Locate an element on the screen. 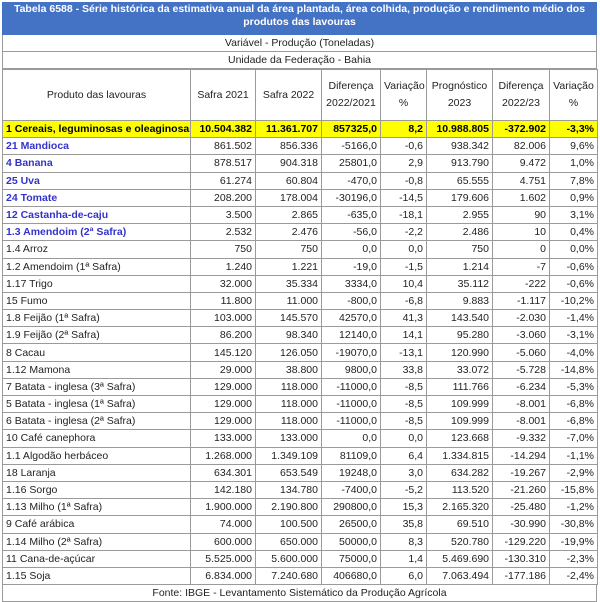  cell-s2021: 142.180 is located at coordinates (223, 490).